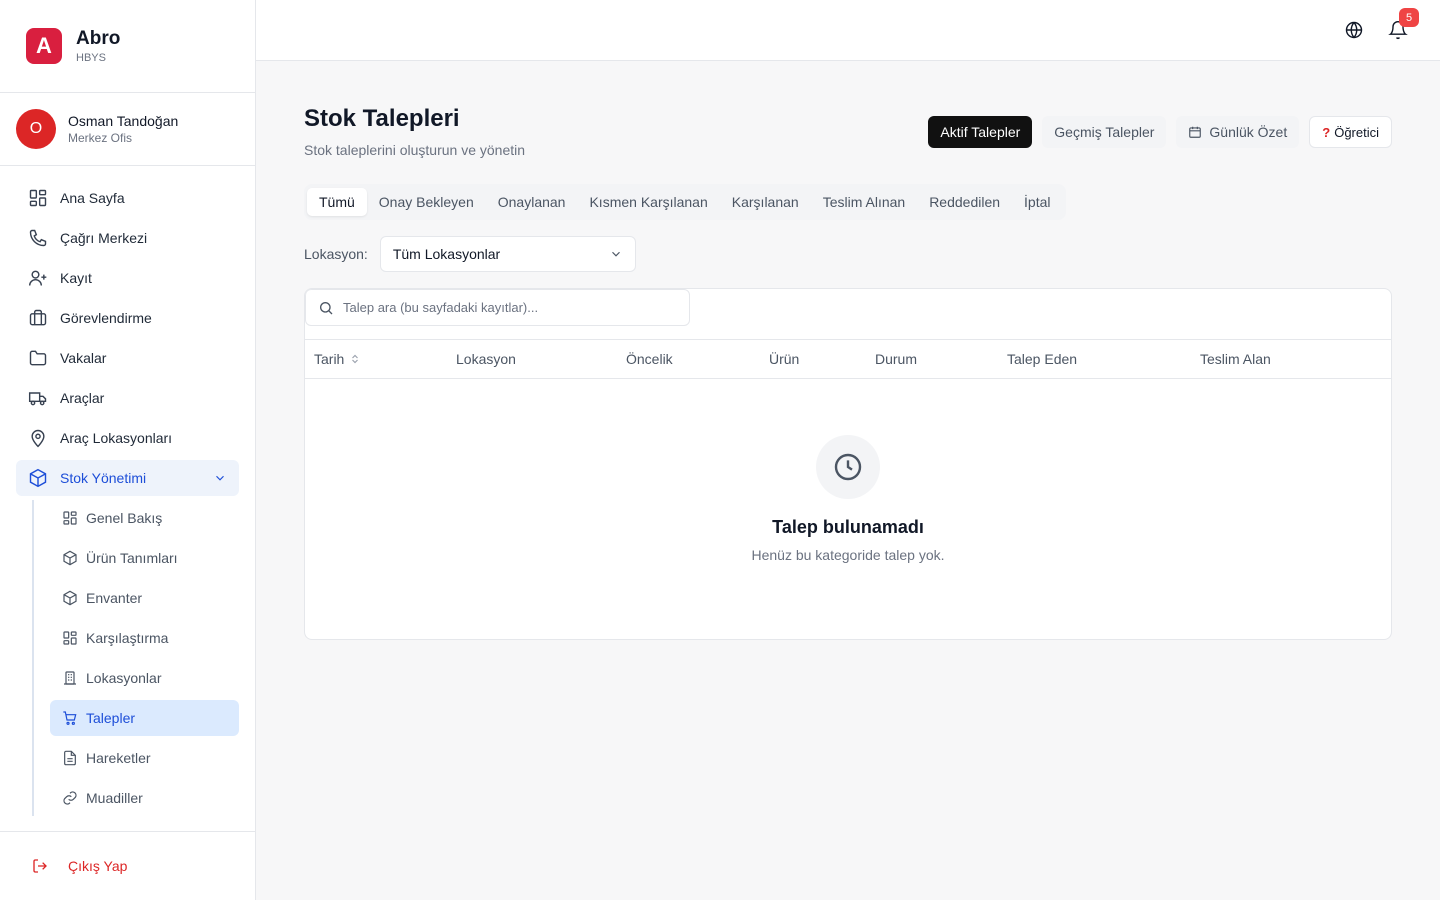 This screenshot has width=1440, height=900. Describe the element at coordinates (648, 202) in the screenshot. I see `tab-partially-fulfilled: Kısmen Karşılanan` at that location.